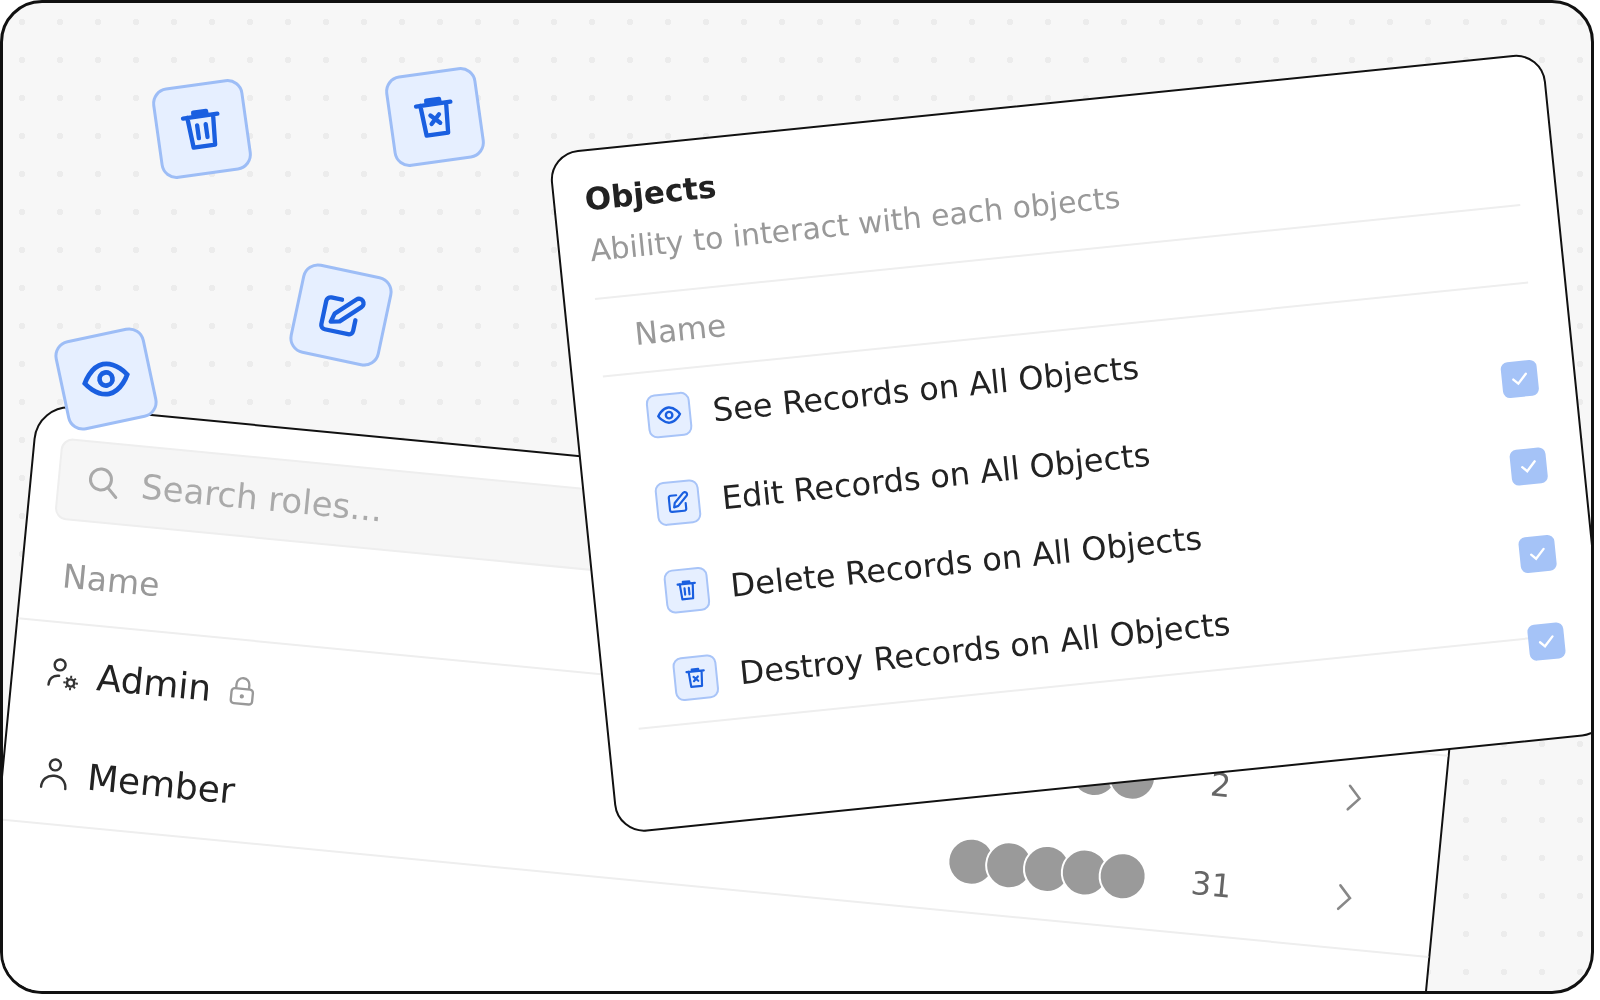 This screenshot has width=1600, height=1000. Describe the element at coordinates (936, 476) in the screenshot. I see `permission-label: Edit Records on All Objects` at that location.